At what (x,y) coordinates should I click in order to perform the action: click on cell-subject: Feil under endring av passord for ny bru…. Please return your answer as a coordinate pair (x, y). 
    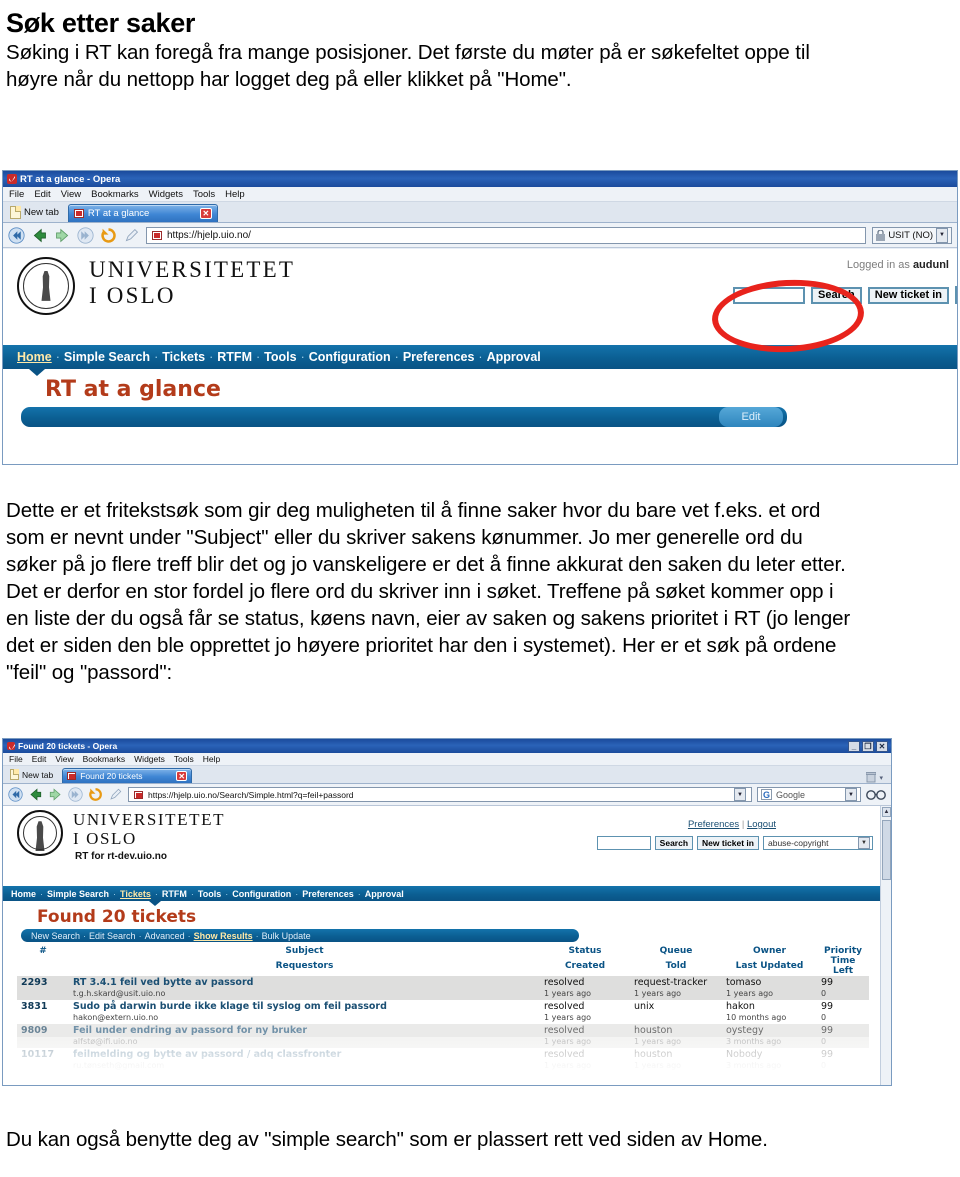
    Looking at the image, I should click on (304, 1030).